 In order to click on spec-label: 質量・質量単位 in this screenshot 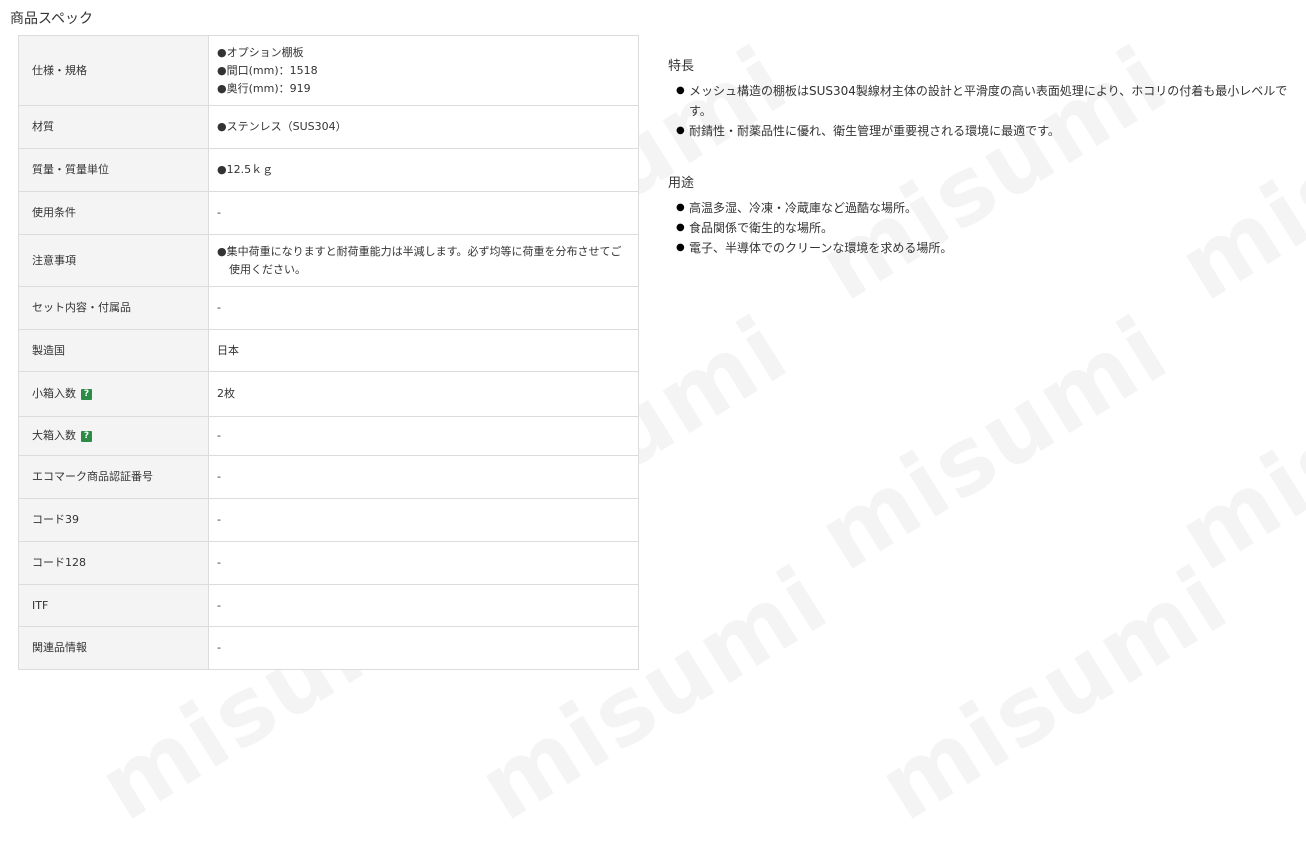, I will do `click(113, 170)`.